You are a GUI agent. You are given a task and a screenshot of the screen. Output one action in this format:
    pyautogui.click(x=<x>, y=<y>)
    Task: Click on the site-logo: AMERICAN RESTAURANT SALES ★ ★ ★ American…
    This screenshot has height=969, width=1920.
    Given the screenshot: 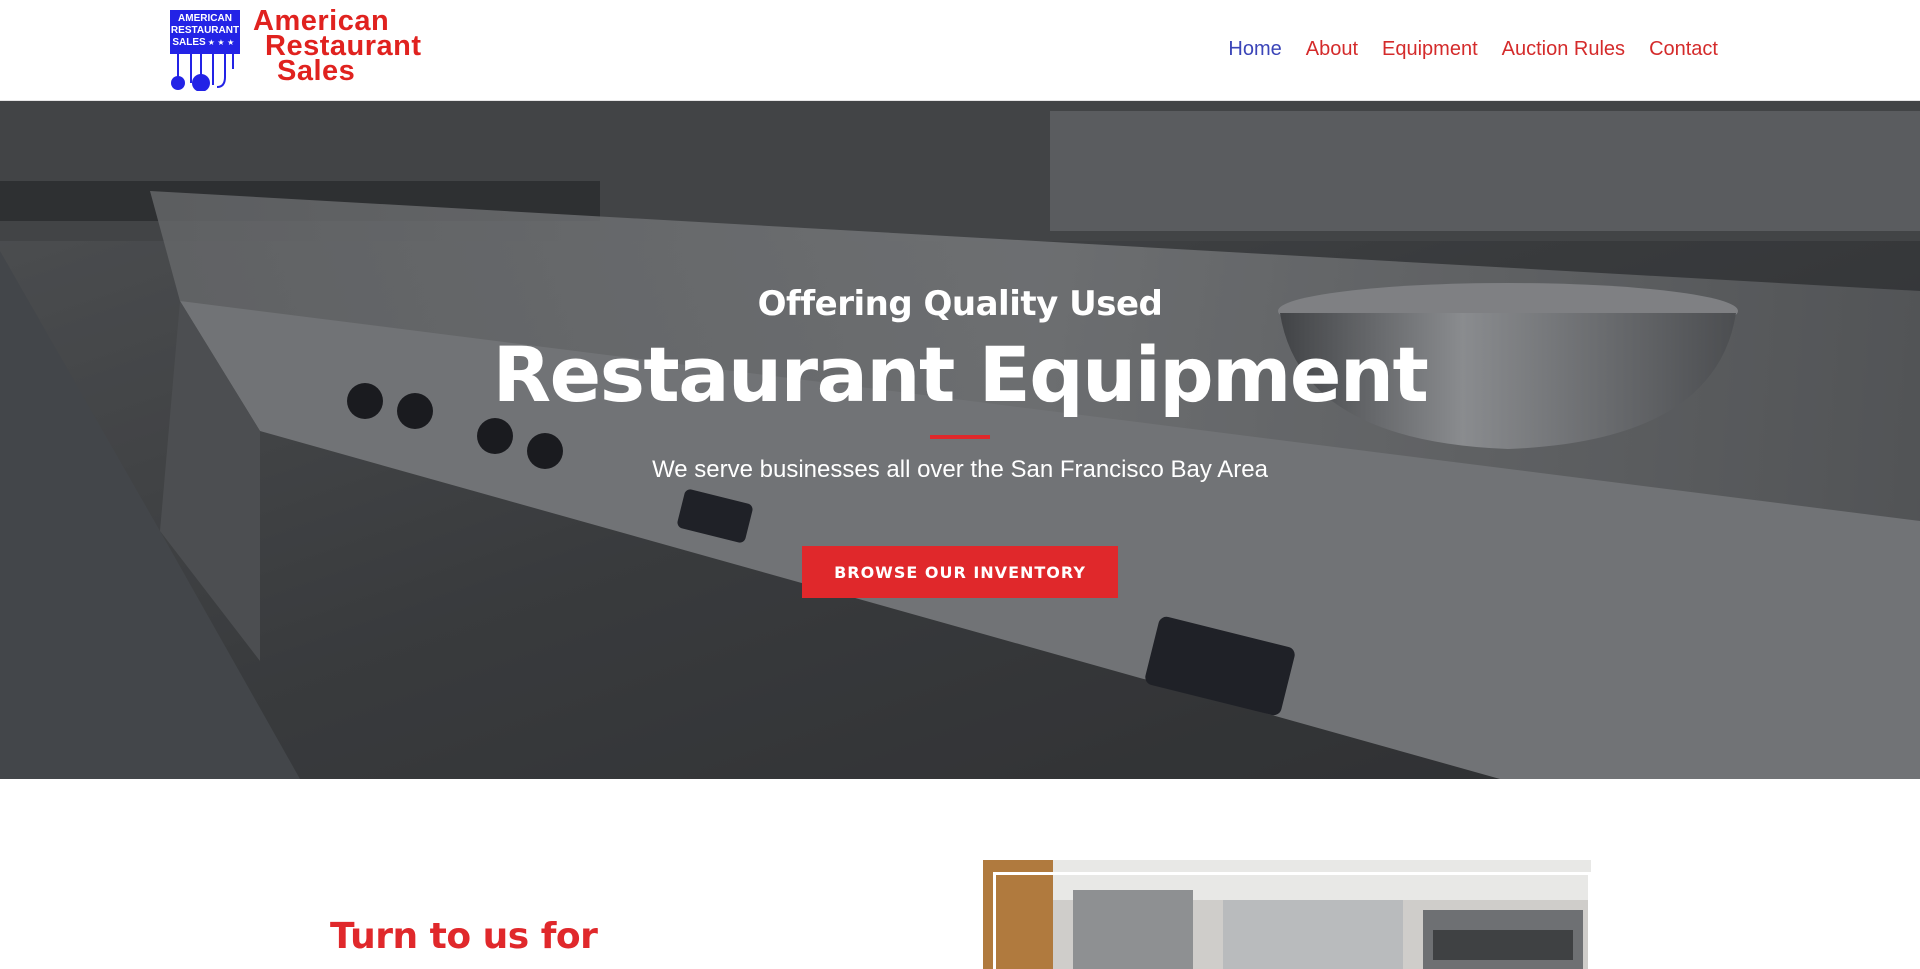 What is the action you would take?
    pyautogui.click(x=309, y=49)
    